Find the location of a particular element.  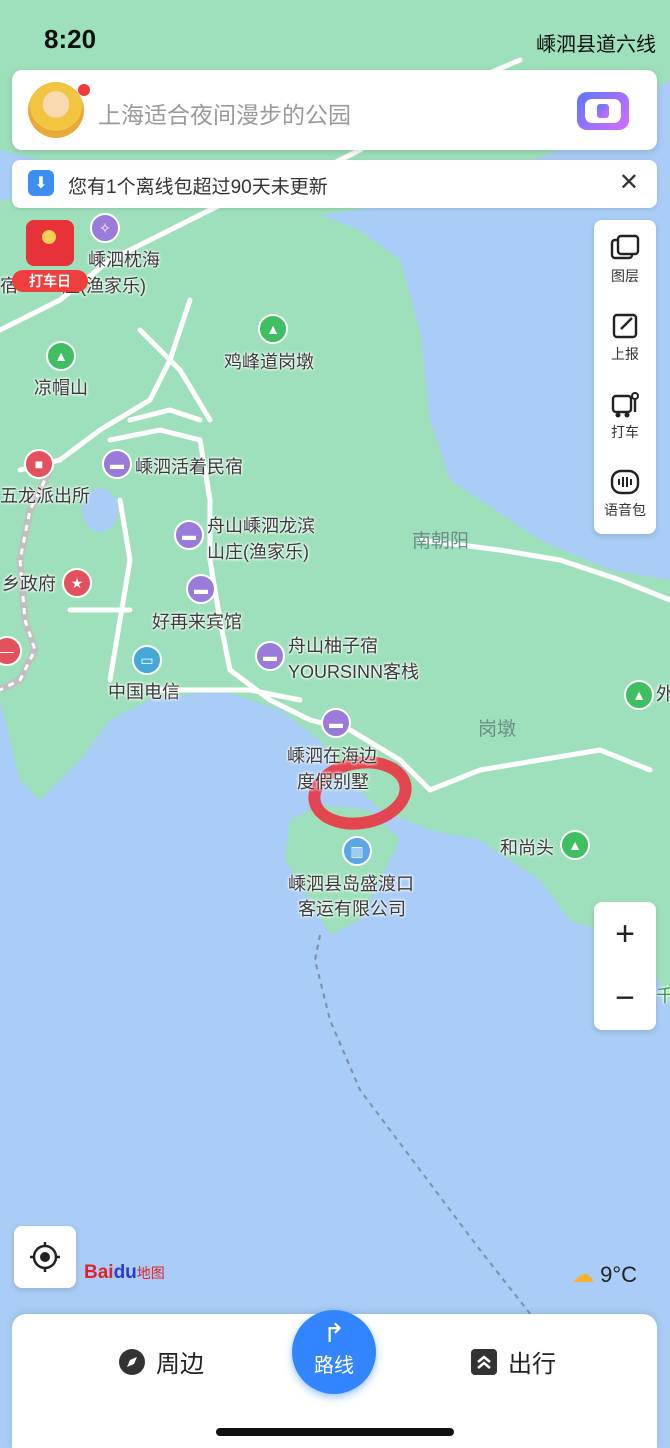

pin-heshangtou: ▲ is located at coordinates (575, 845).